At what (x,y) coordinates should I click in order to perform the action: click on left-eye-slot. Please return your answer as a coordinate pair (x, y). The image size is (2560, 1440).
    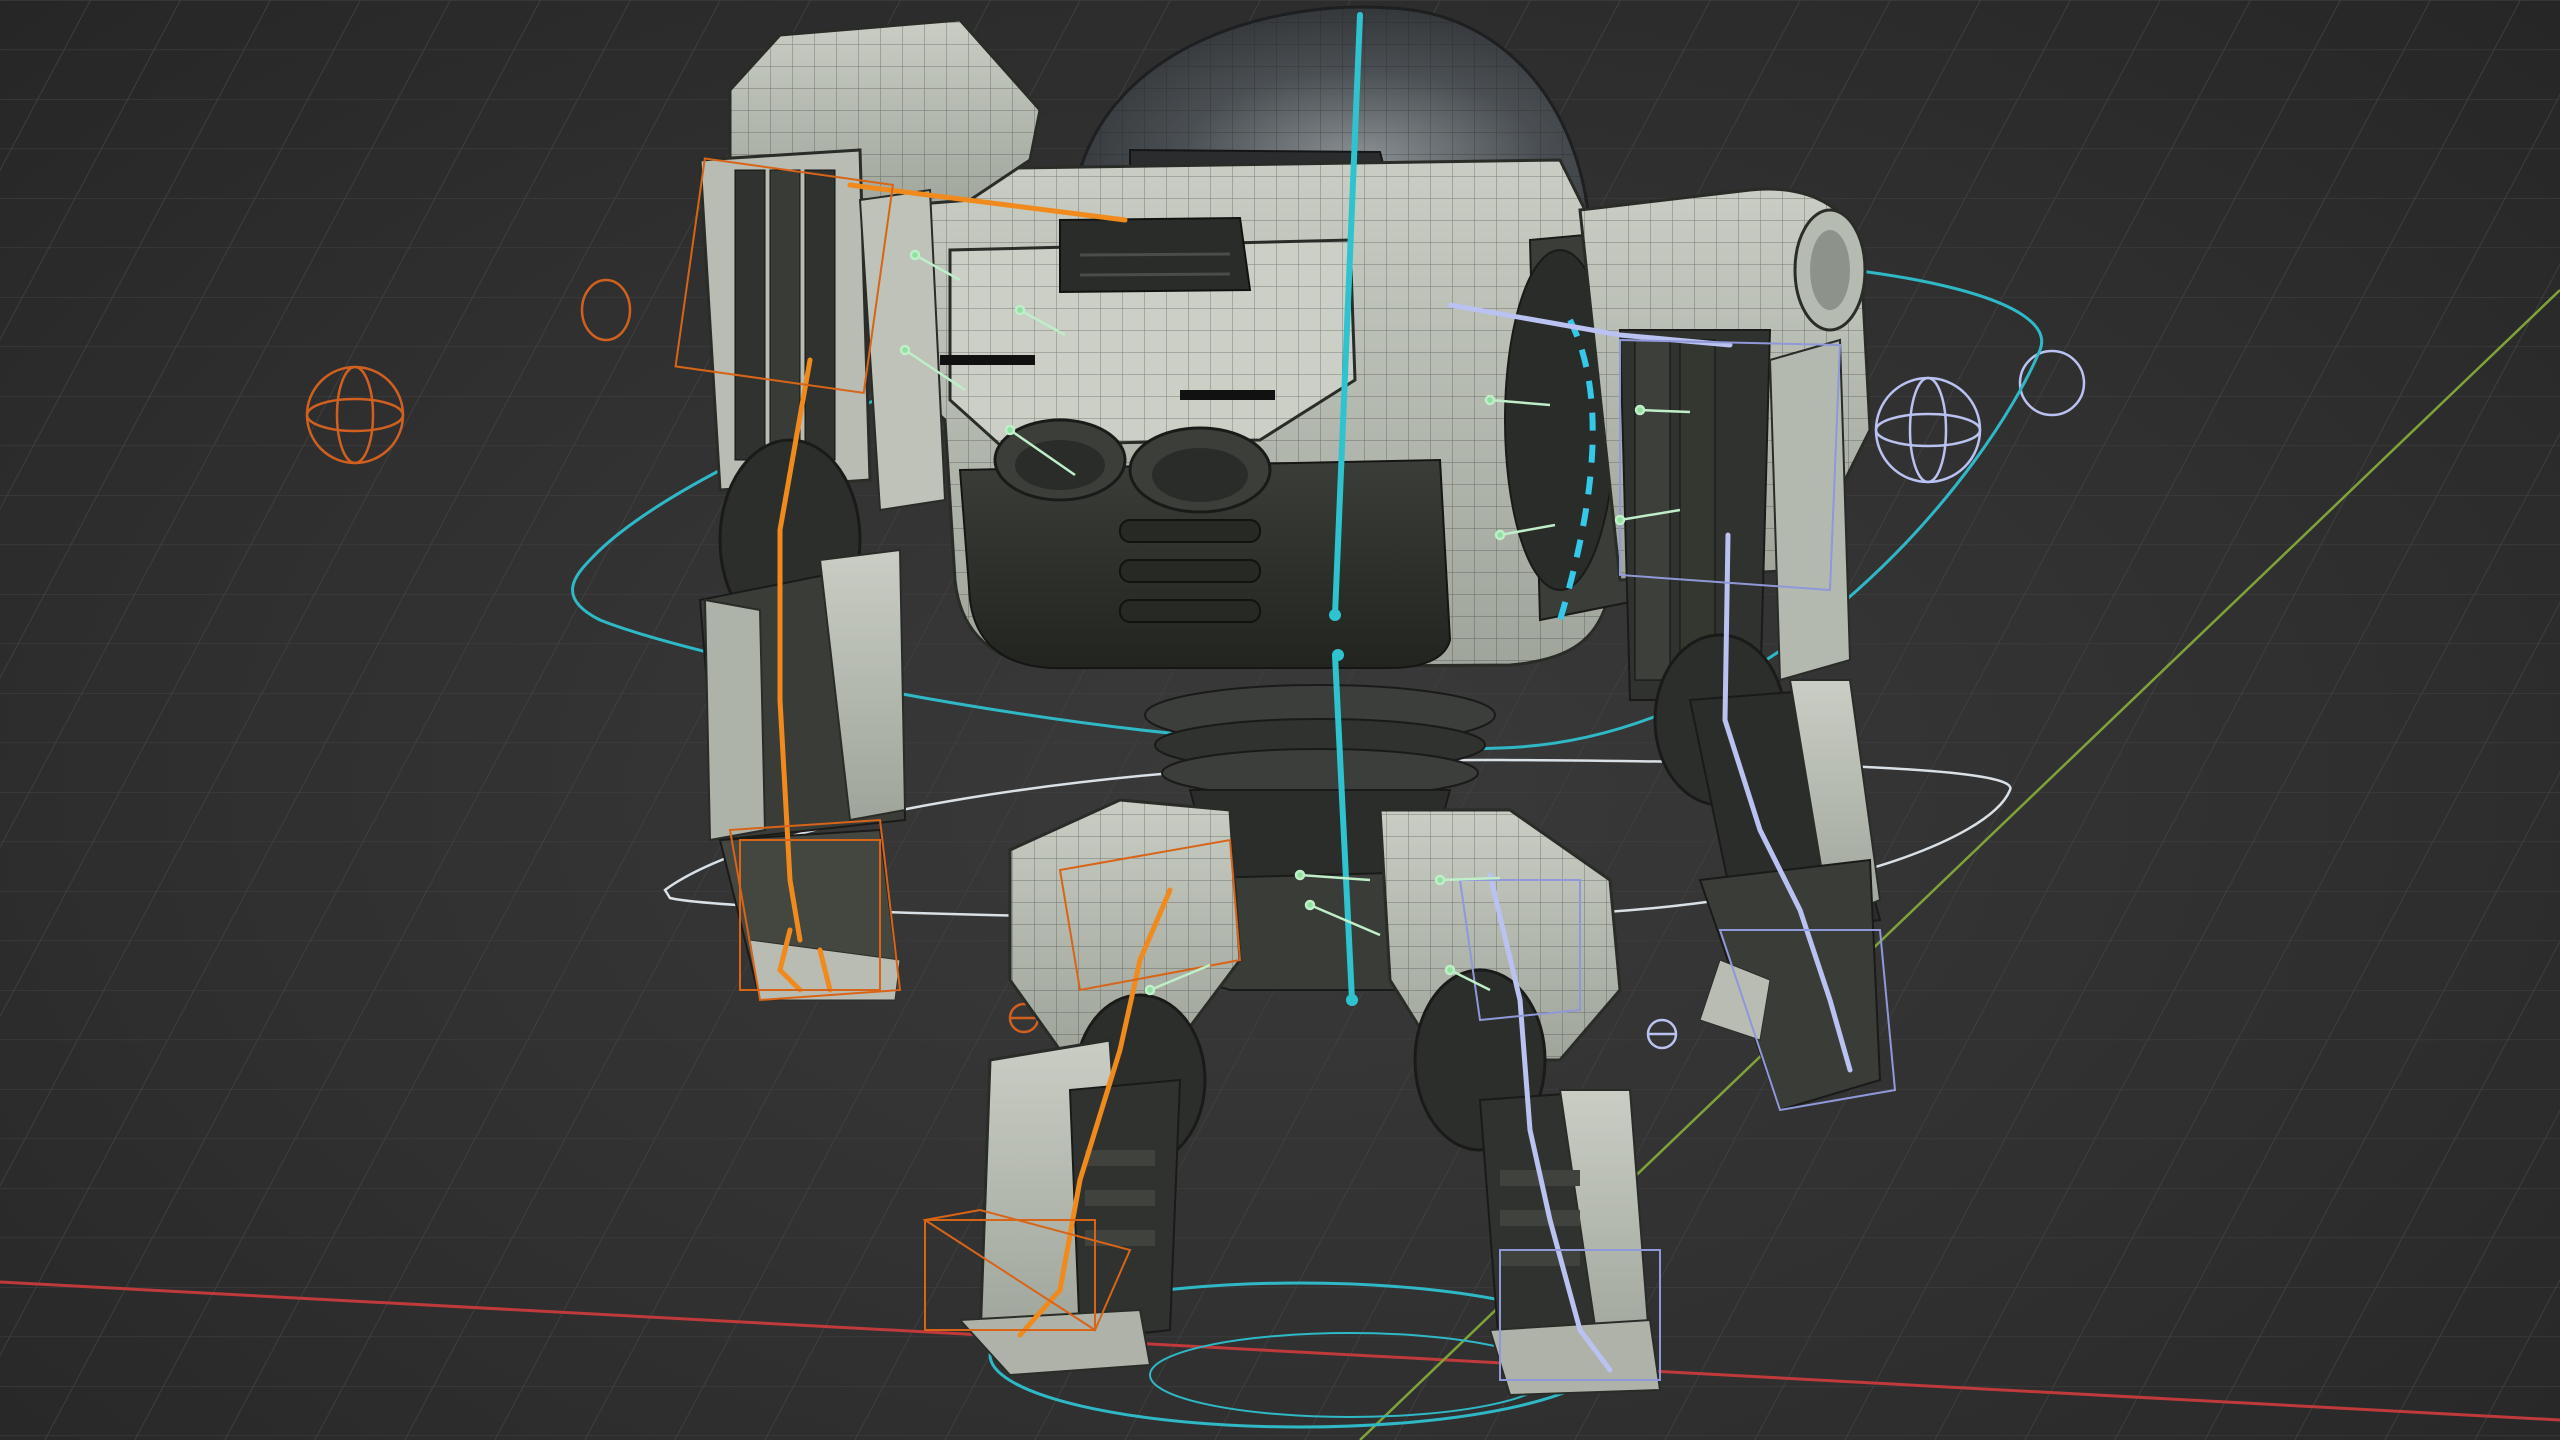
    Looking at the image, I should click on (987, 360).